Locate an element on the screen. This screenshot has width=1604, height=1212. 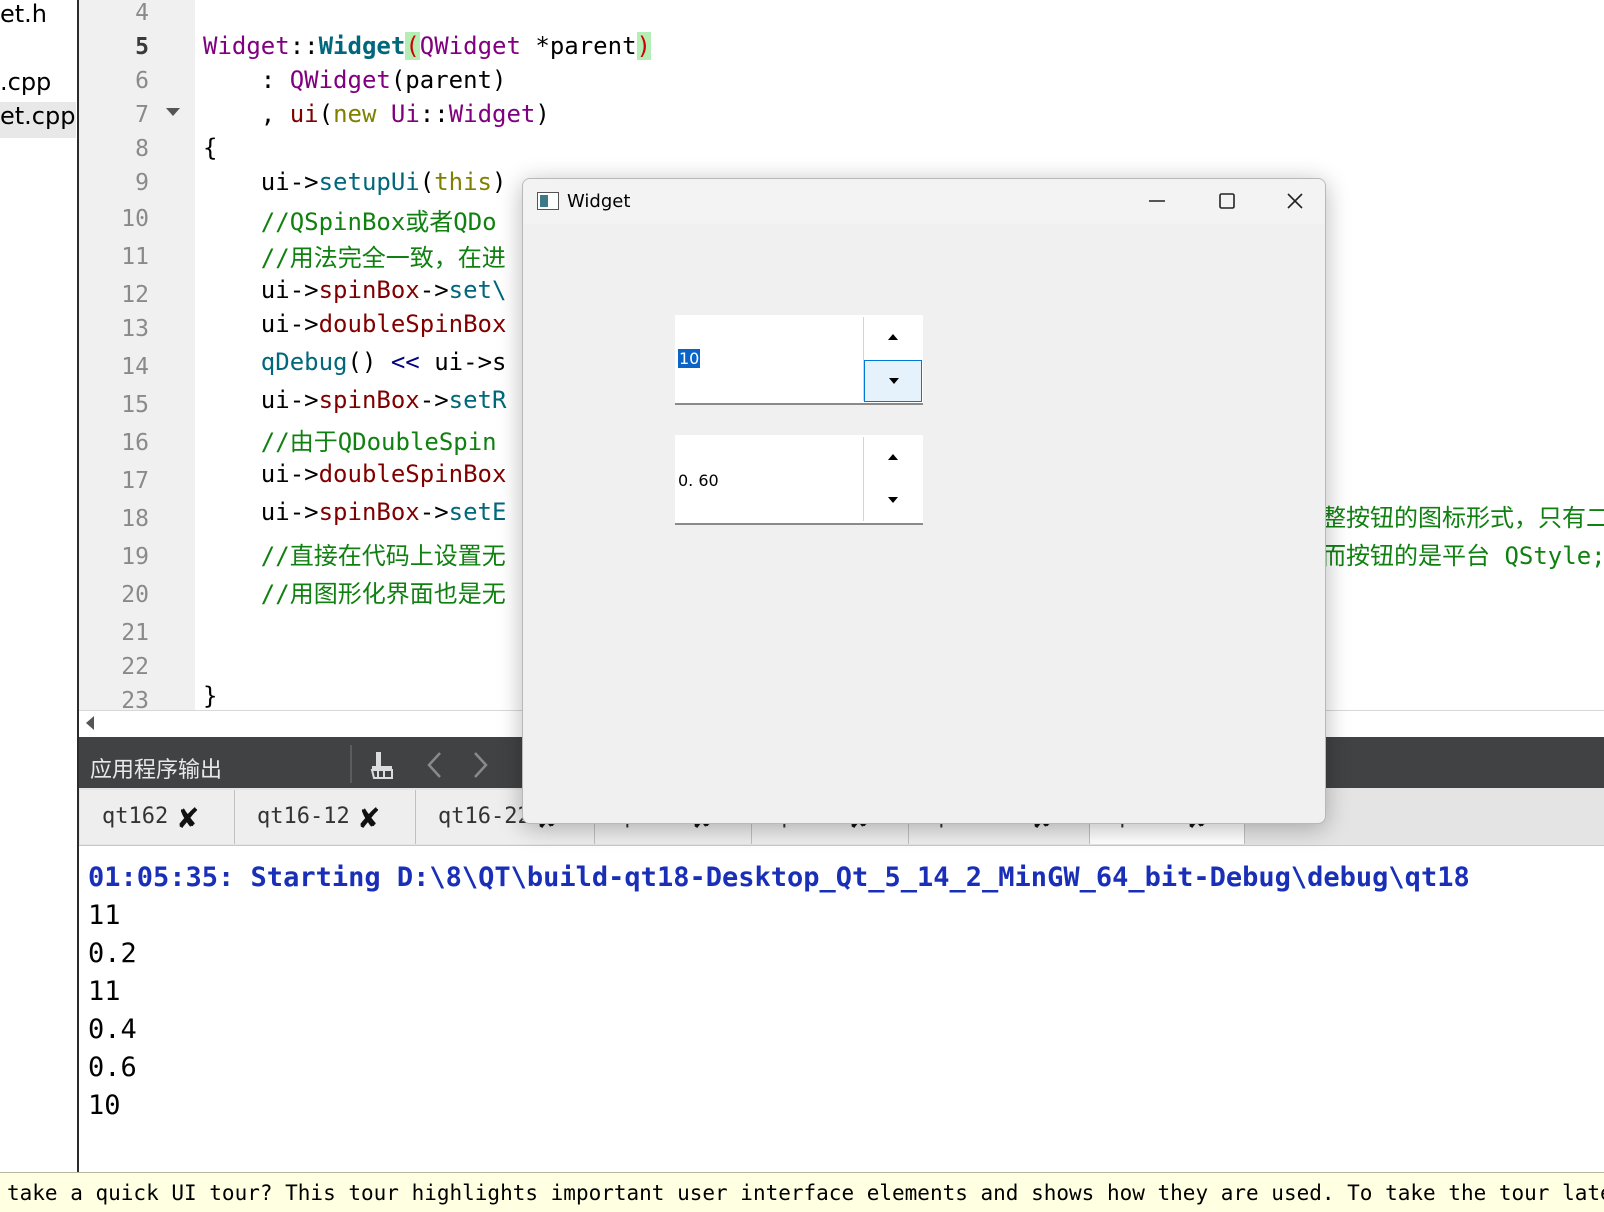
code-line-23: } is located at coordinates (210, 696).